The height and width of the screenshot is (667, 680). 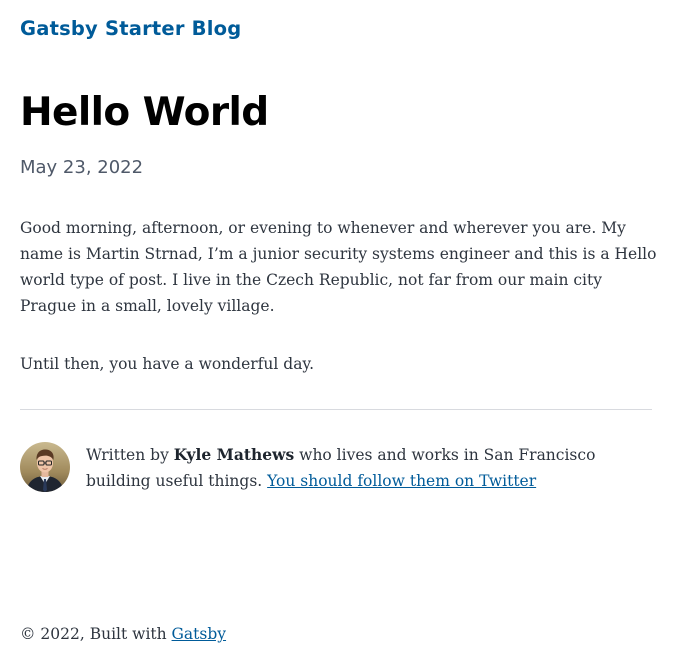 What do you see at coordinates (401, 481) in the screenshot?
I see `twitter-follow-link: You should follow them on Twitter` at bounding box center [401, 481].